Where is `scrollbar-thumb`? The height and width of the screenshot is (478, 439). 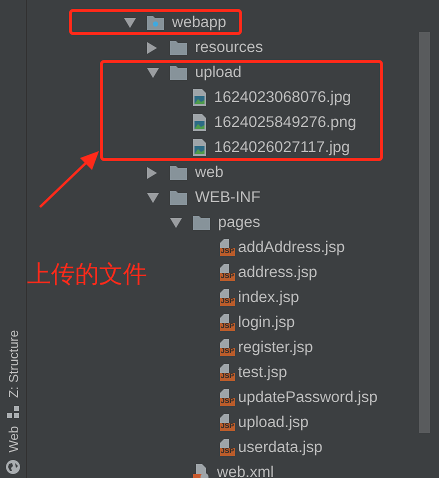
scrollbar-thumb is located at coordinates (424, 232).